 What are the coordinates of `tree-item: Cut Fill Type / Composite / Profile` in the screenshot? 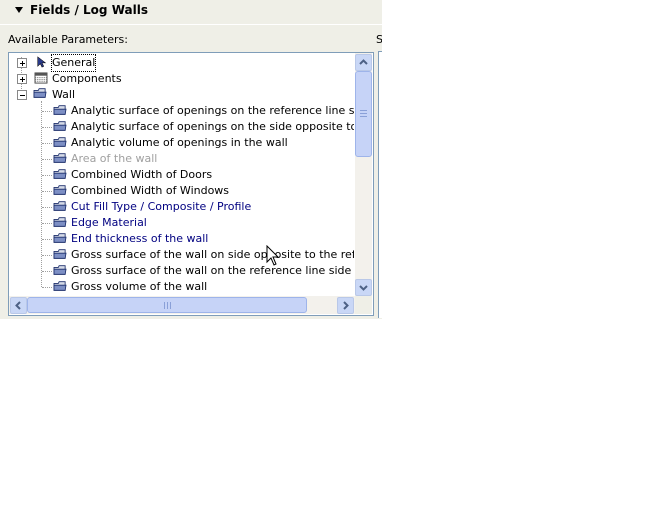 It's located at (181, 207).